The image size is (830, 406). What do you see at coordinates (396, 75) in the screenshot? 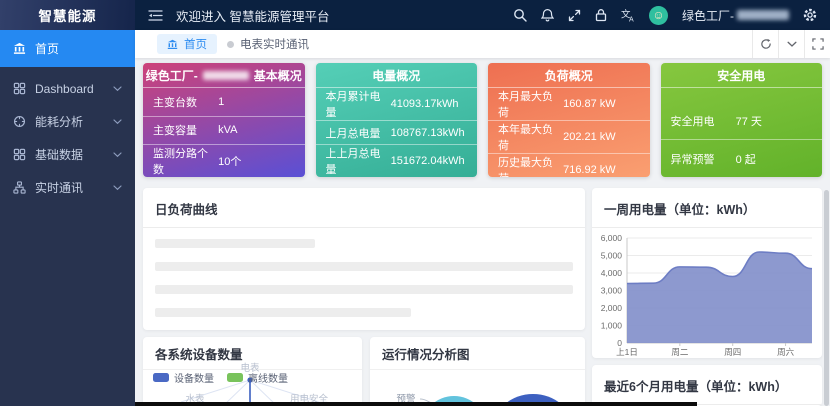
I see `card-title: 电量概况` at bounding box center [396, 75].